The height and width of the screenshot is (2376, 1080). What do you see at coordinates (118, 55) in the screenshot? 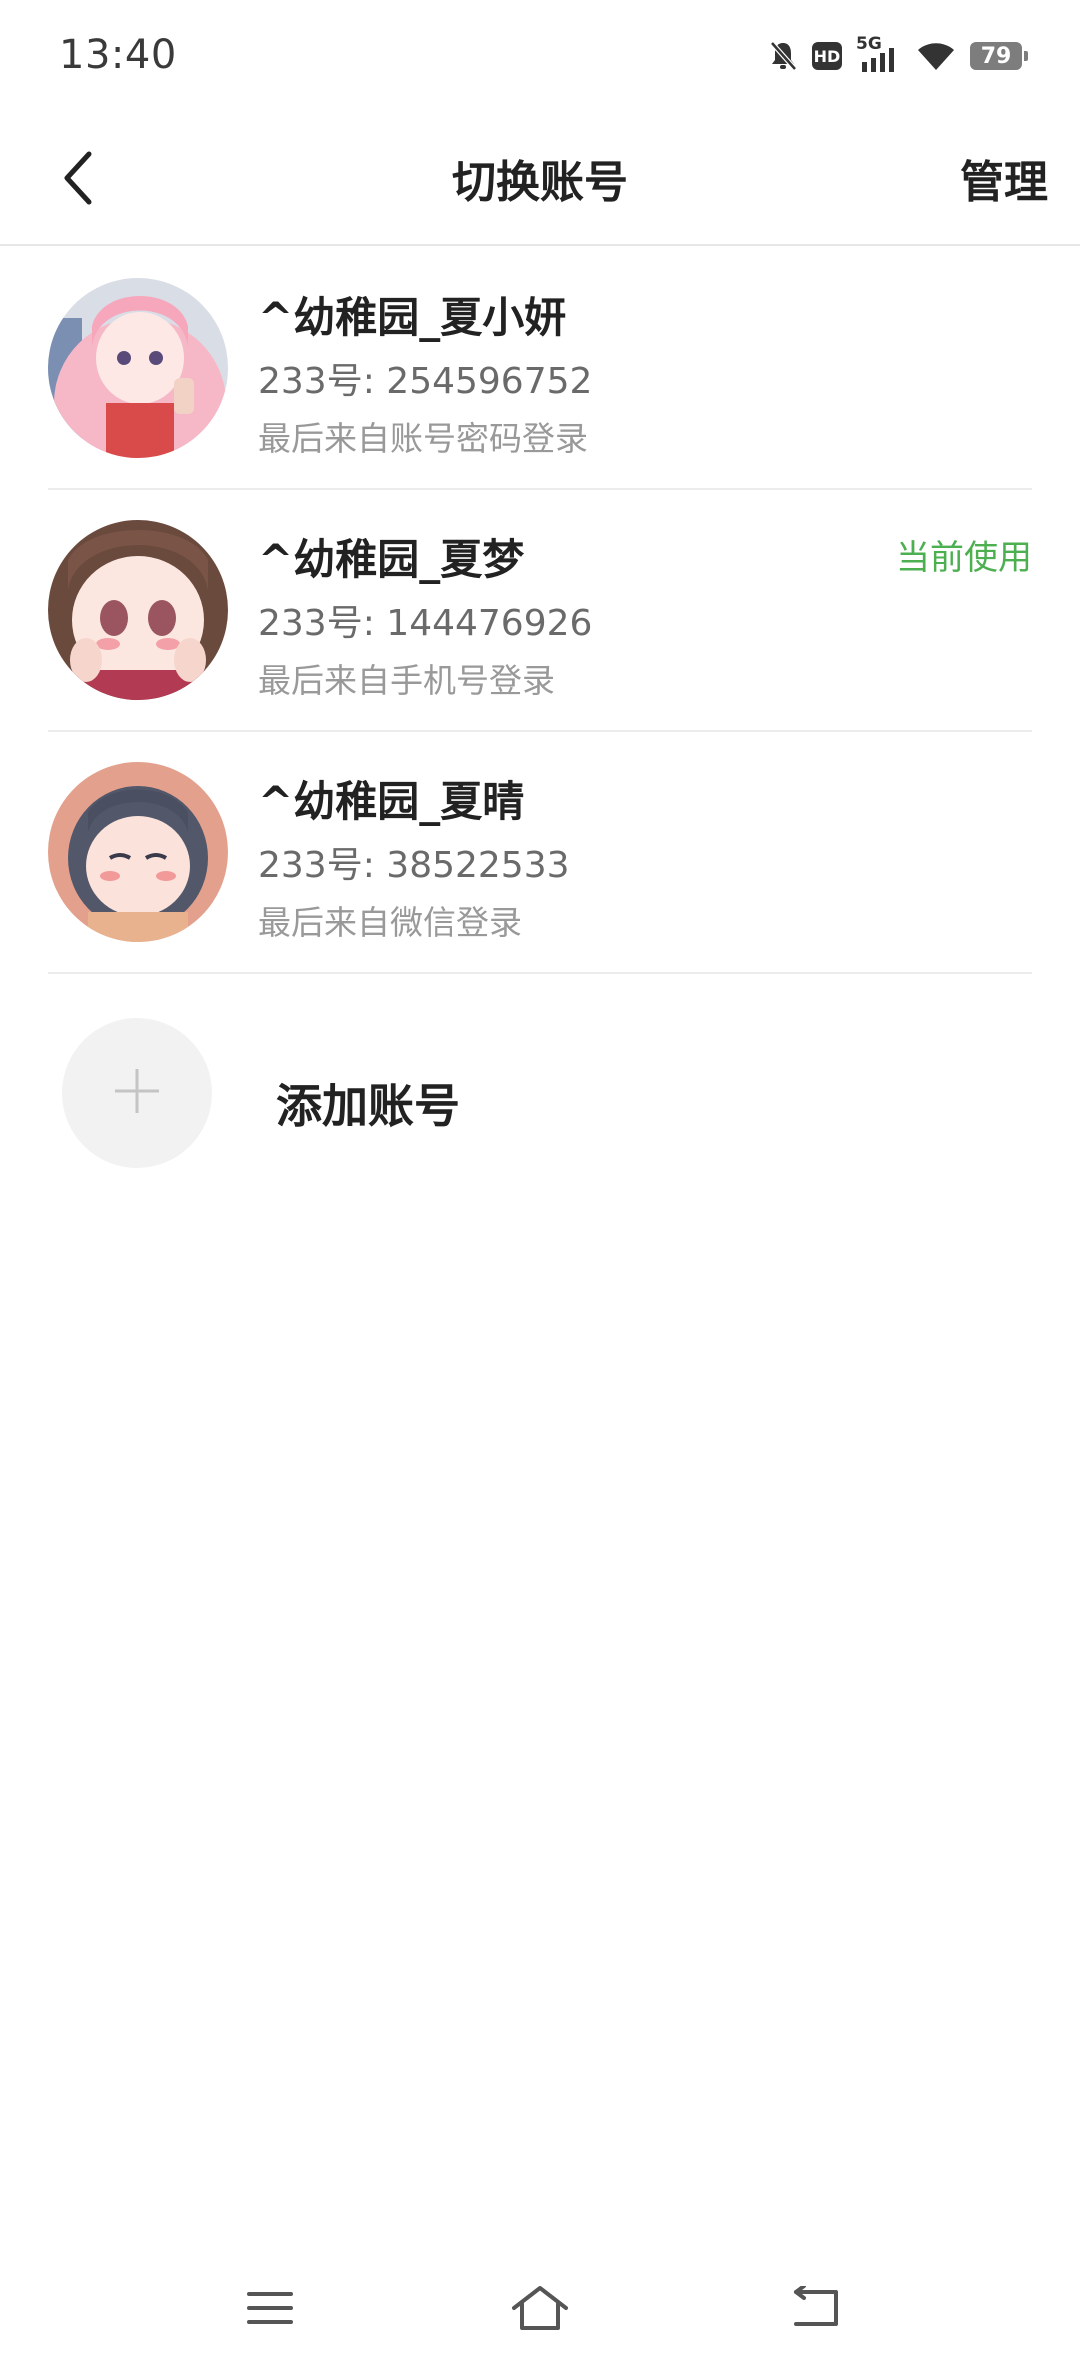
I see `status-time: 13:40` at bounding box center [118, 55].